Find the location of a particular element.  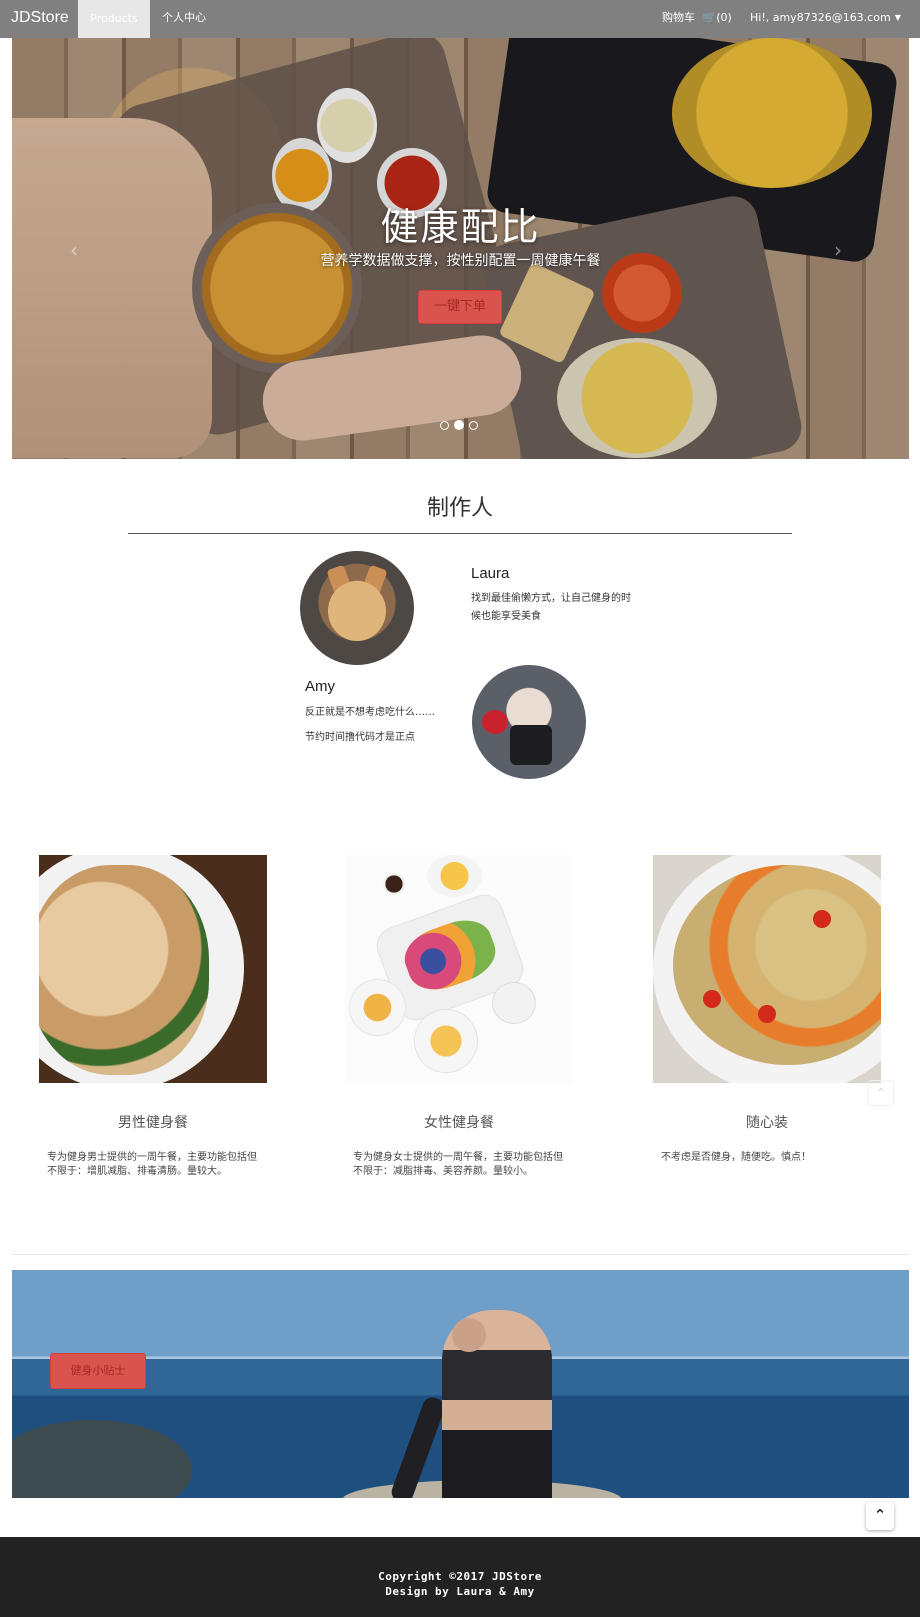

cart-label: 购物车 is located at coordinates (678, 17).